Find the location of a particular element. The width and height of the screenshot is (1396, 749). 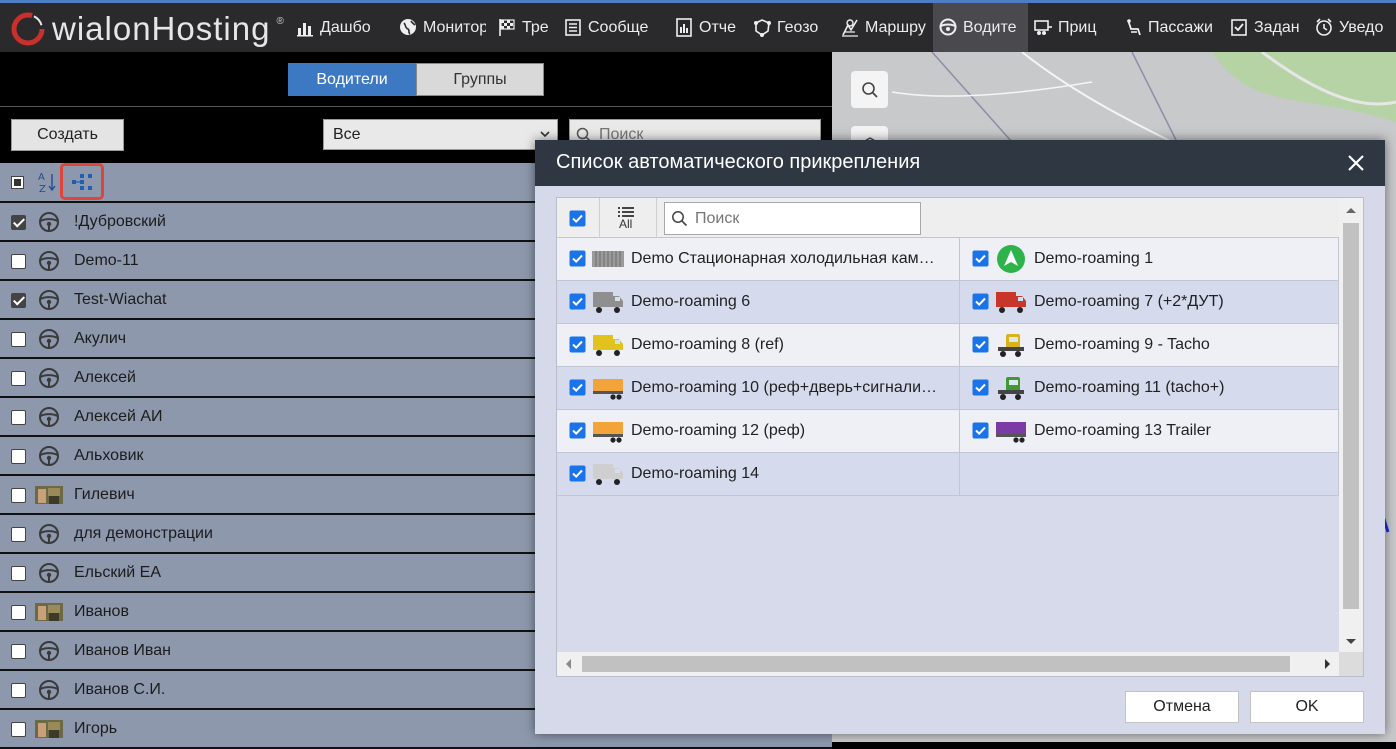

unit-name: Demo-roaming 6 is located at coordinates (691, 301).